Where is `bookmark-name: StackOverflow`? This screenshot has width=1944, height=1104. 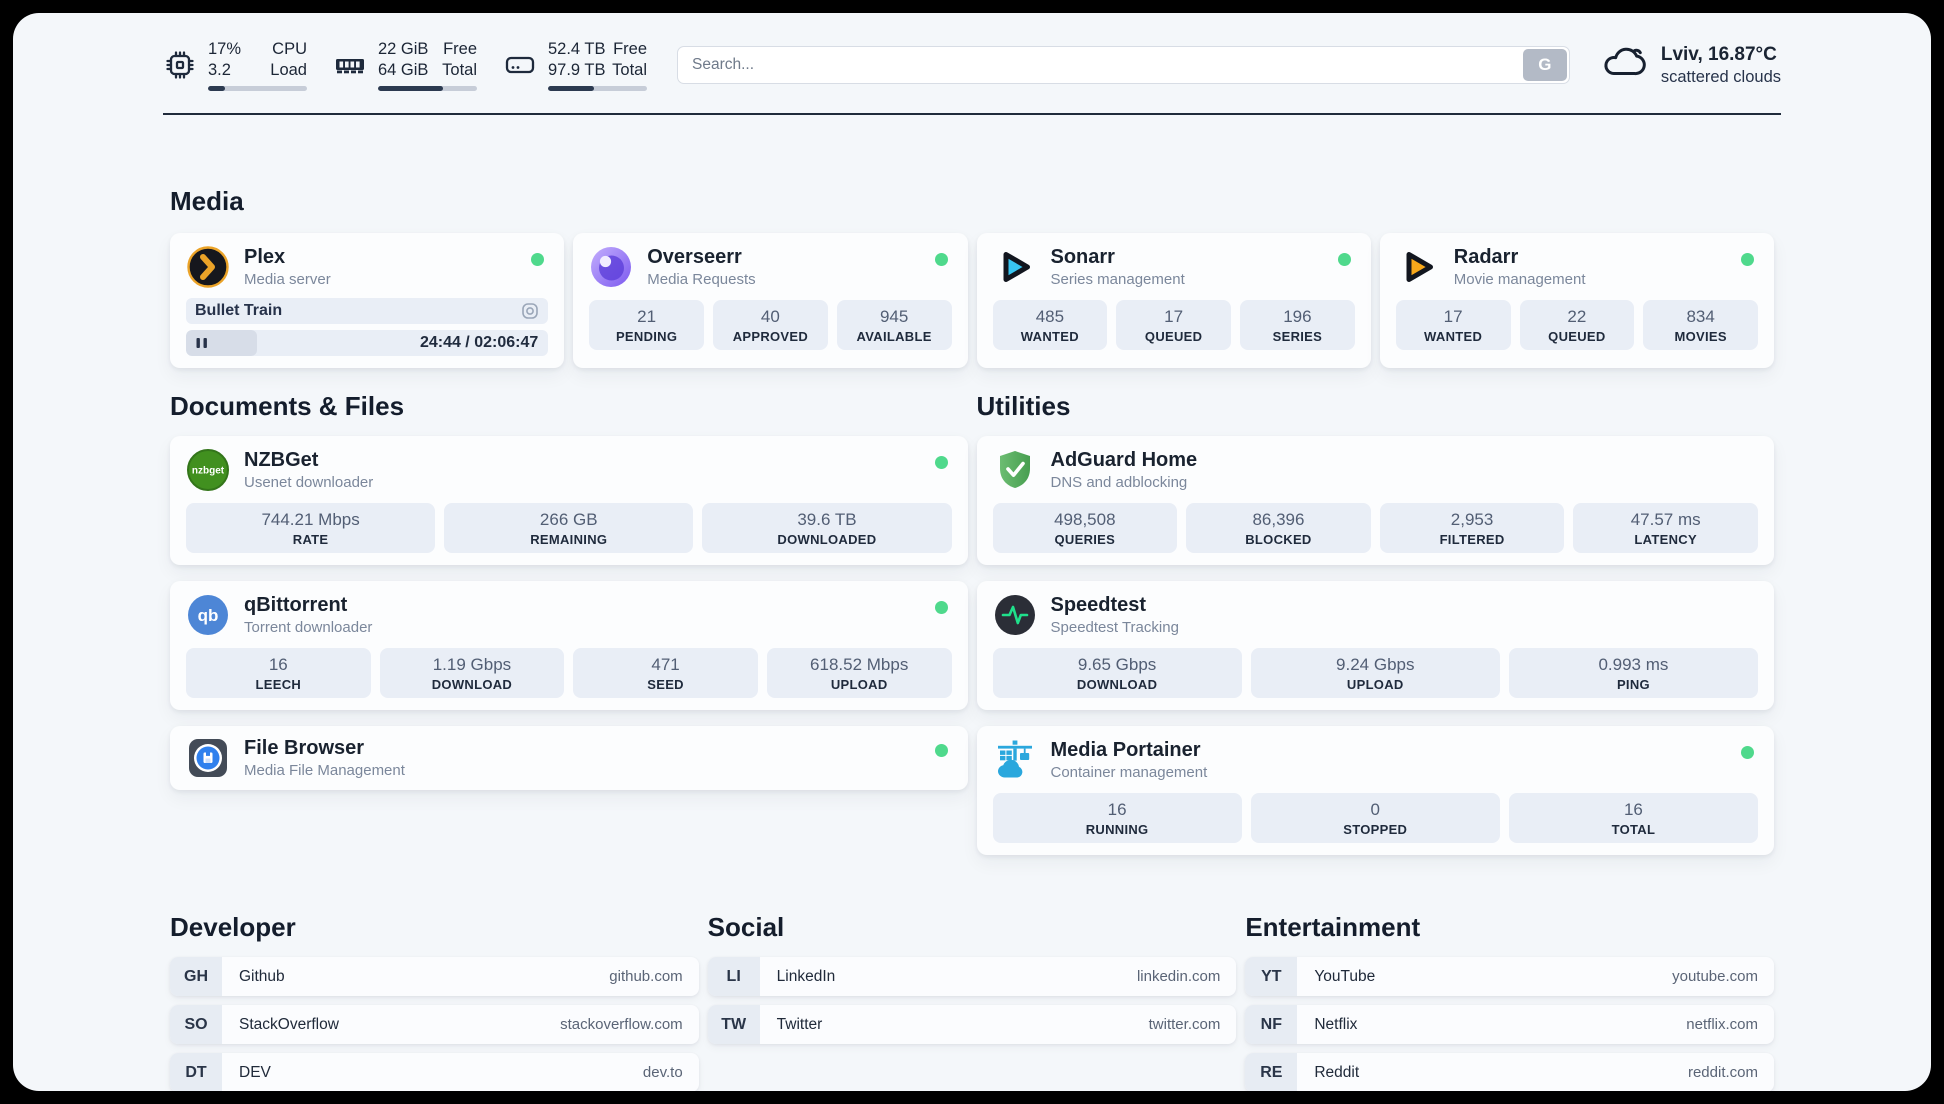 bookmark-name: StackOverflow is located at coordinates (289, 1024).